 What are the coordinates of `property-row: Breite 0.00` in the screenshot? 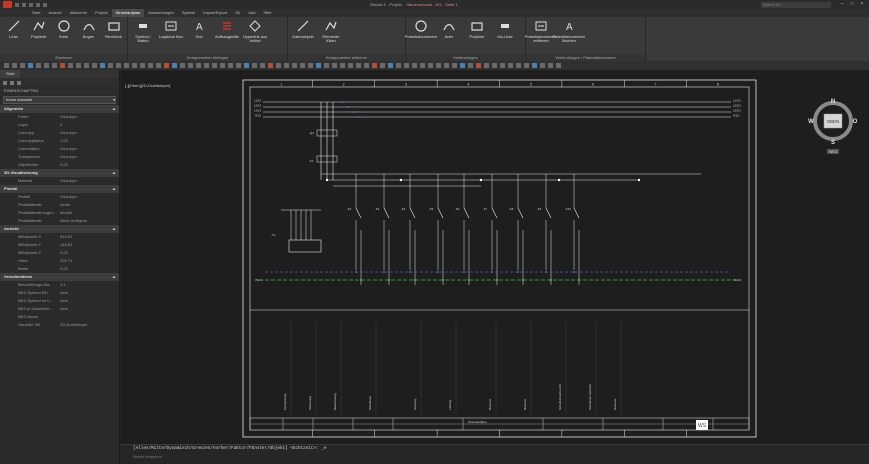 It's located at (59, 269).